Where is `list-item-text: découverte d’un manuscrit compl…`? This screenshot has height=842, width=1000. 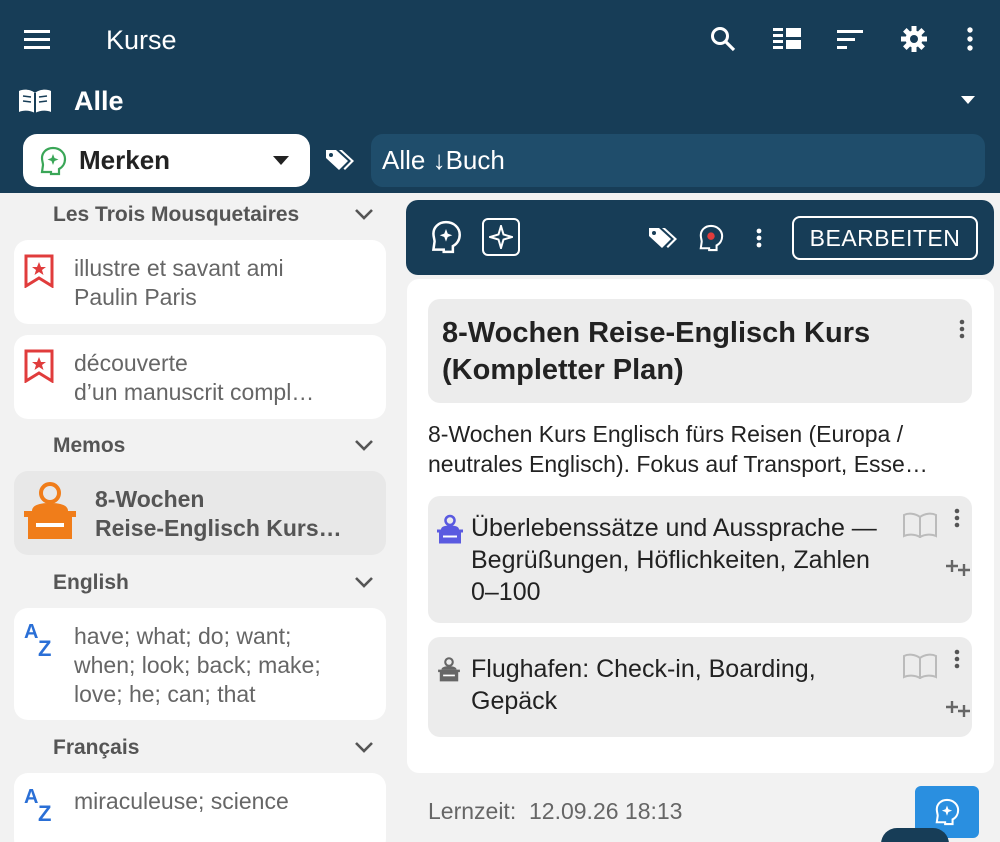
list-item-text: découverte d’un manuscrit compl… is located at coordinates (194, 377).